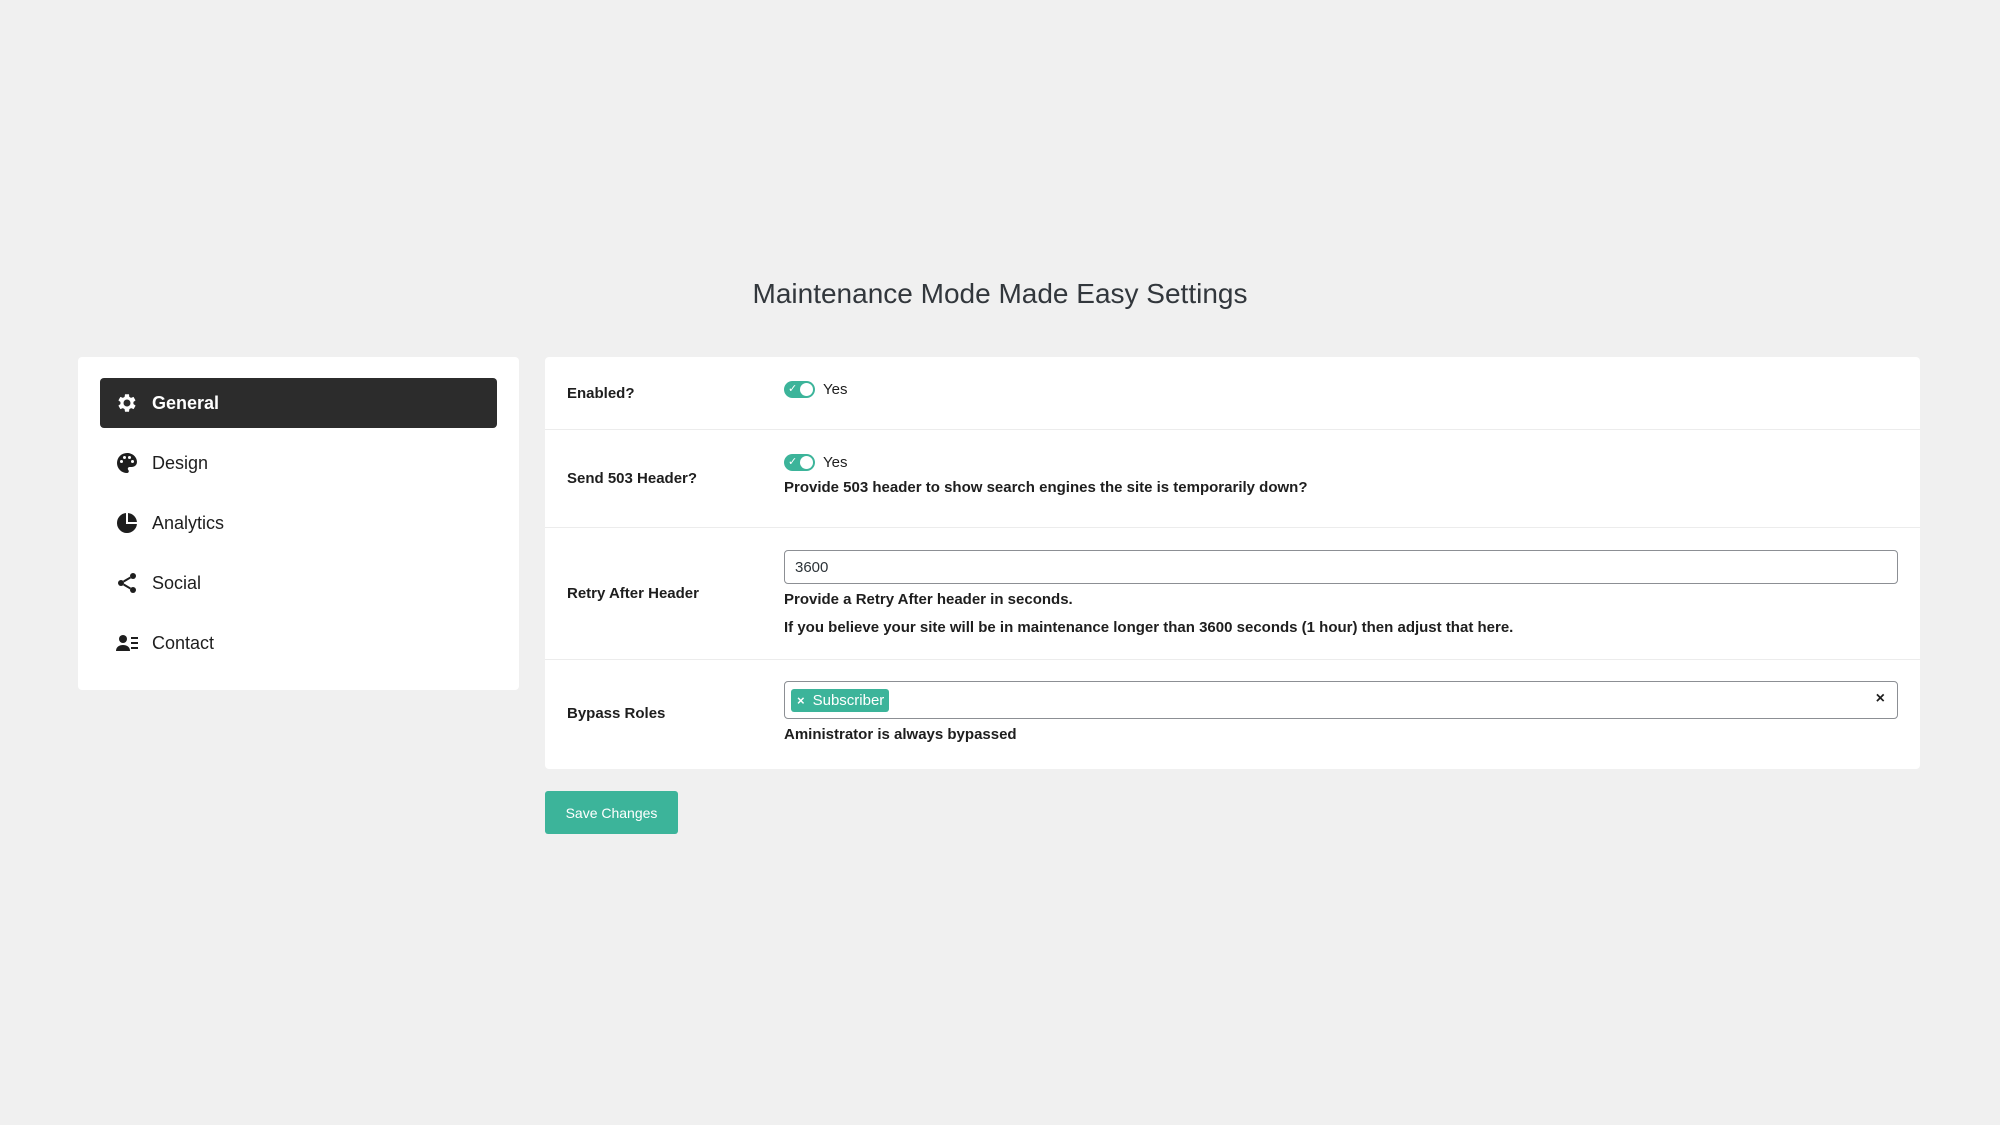 This screenshot has width=2000, height=1125. What do you see at coordinates (186, 402) in the screenshot?
I see `sidebar-item-label: General` at bounding box center [186, 402].